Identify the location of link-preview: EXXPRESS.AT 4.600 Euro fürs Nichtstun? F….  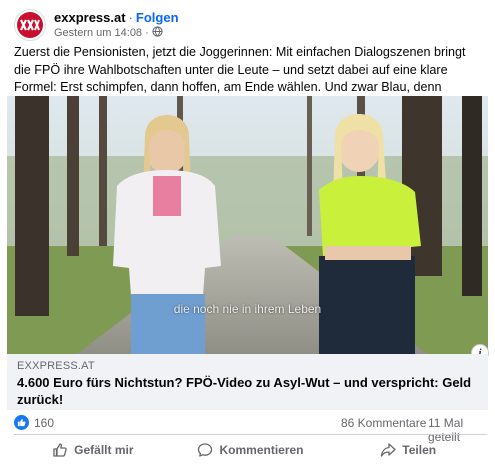
(247, 382).